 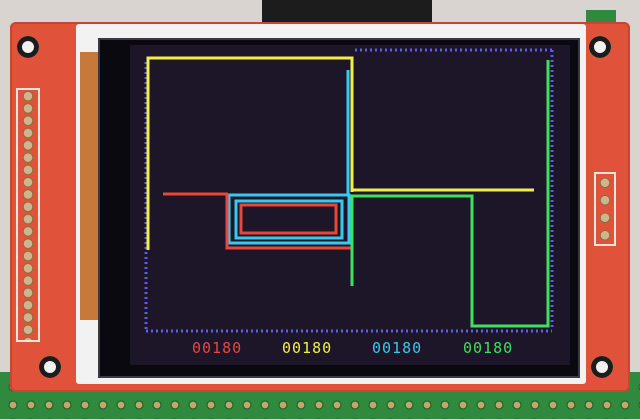 I want to click on counter-cyan: 00180, so click(x=397, y=348).